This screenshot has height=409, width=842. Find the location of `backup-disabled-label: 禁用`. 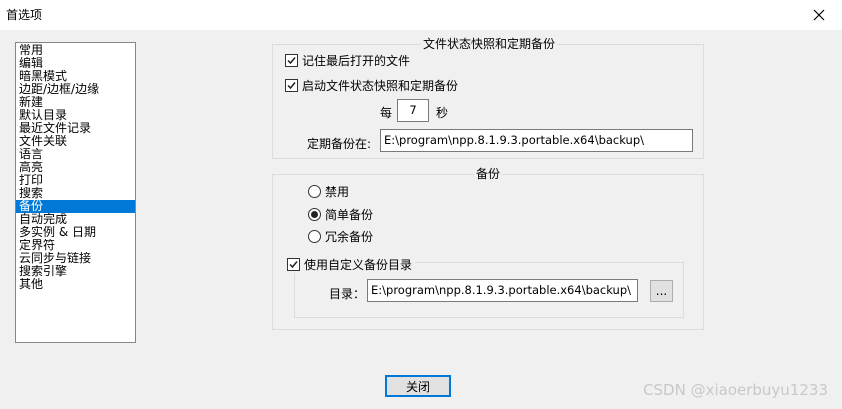

backup-disabled-label: 禁用 is located at coordinates (337, 192).